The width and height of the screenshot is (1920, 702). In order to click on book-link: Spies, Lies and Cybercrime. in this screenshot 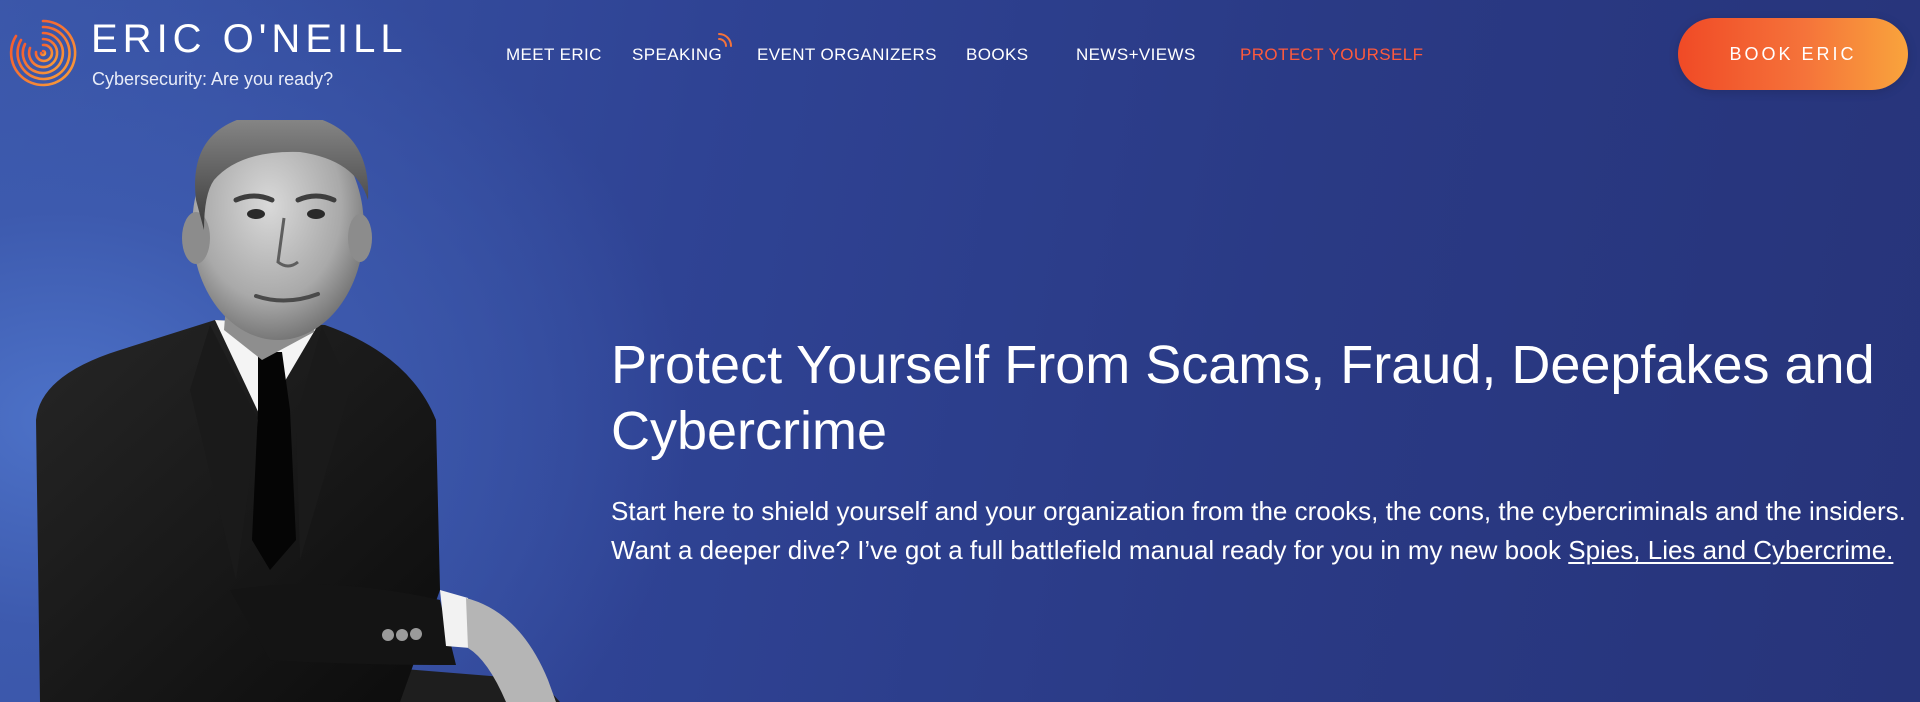, I will do `click(1730, 550)`.